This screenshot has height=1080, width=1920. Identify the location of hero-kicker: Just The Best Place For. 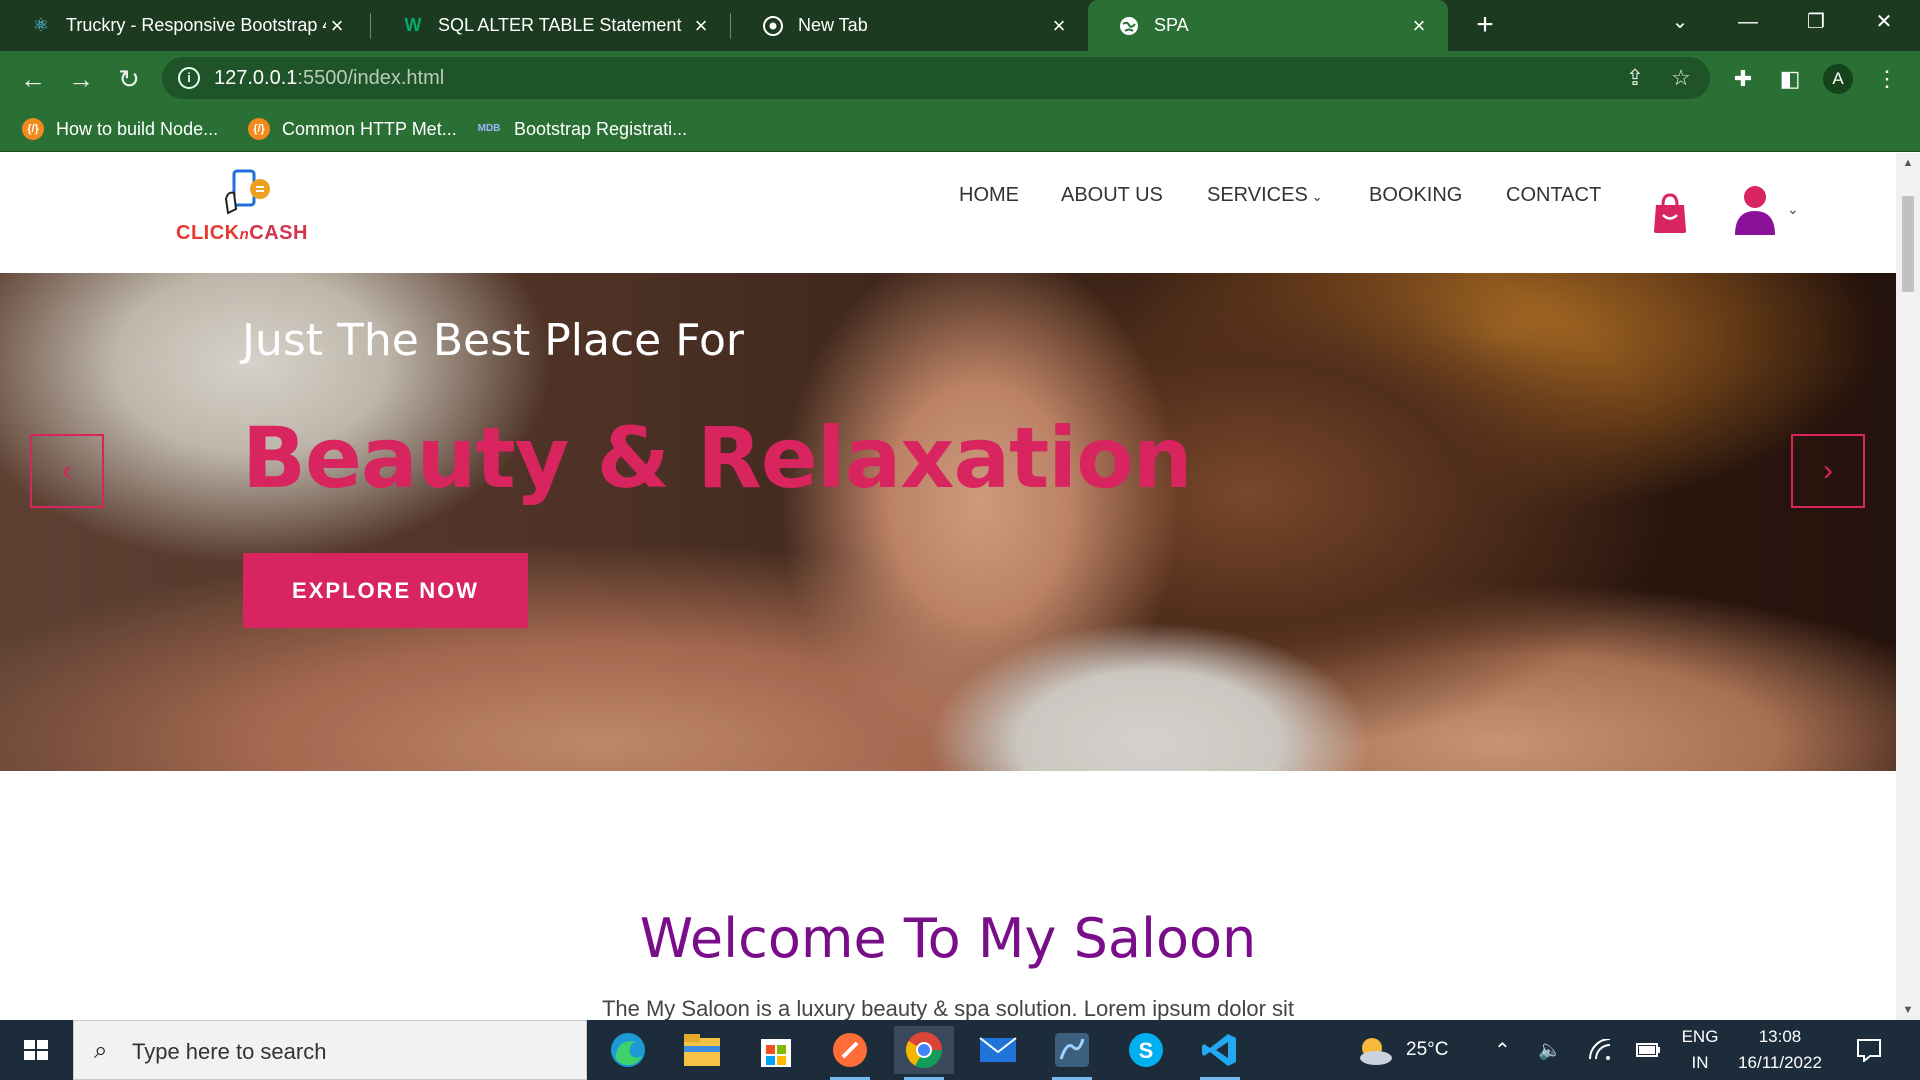
(493, 340).